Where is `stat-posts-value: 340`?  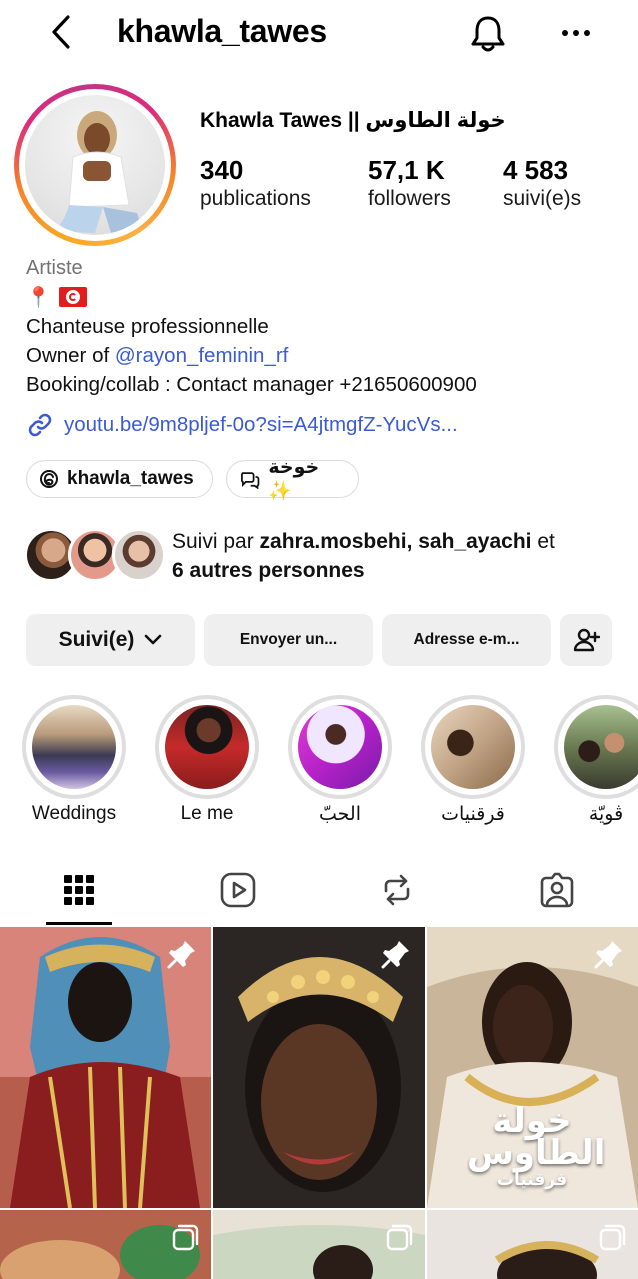 stat-posts-value: 340 is located at coordinates (222, 170).